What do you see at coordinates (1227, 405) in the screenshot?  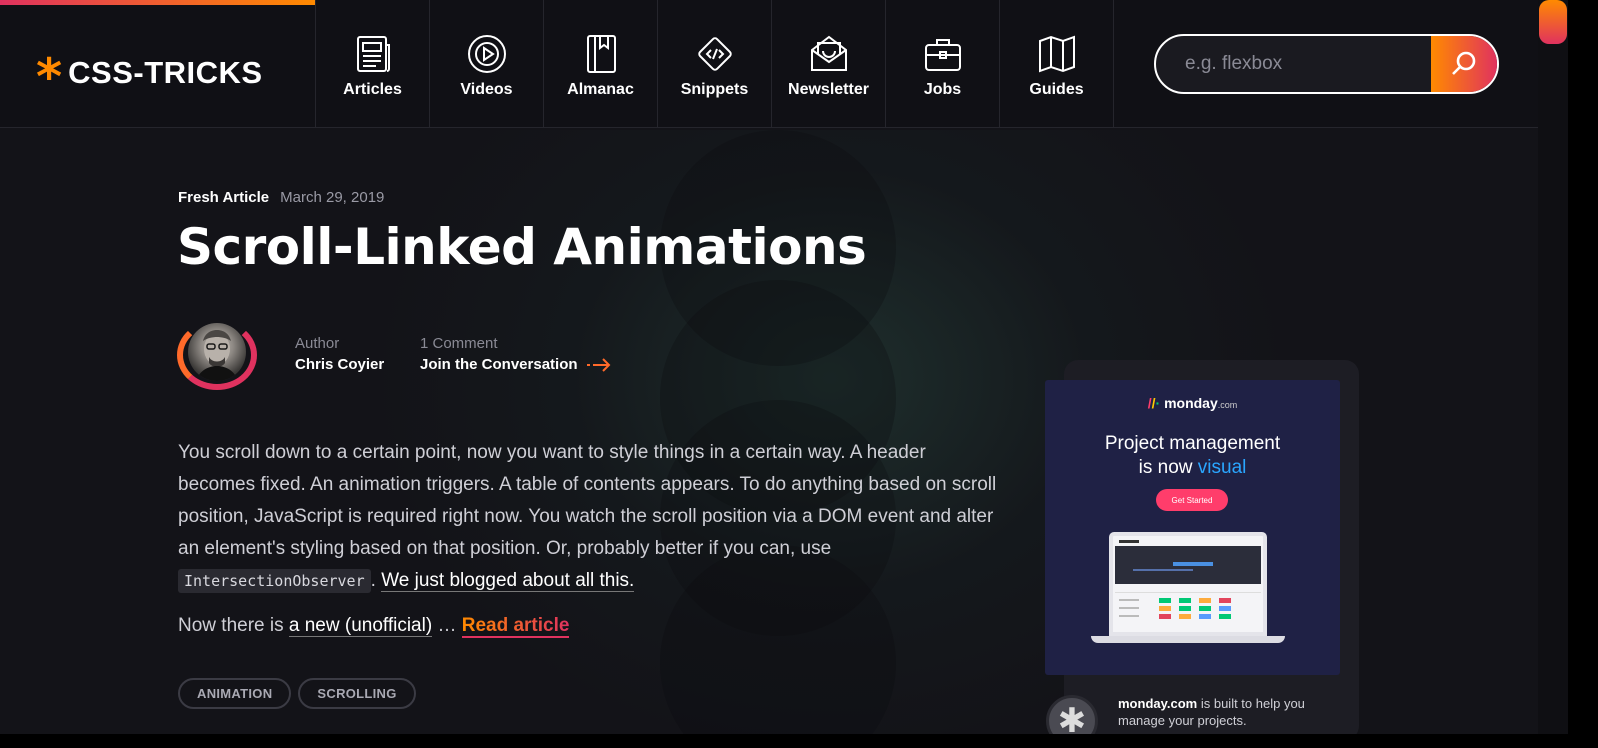 I see `ad-brand-suffix: .com` at bounding box center [1227, 405].